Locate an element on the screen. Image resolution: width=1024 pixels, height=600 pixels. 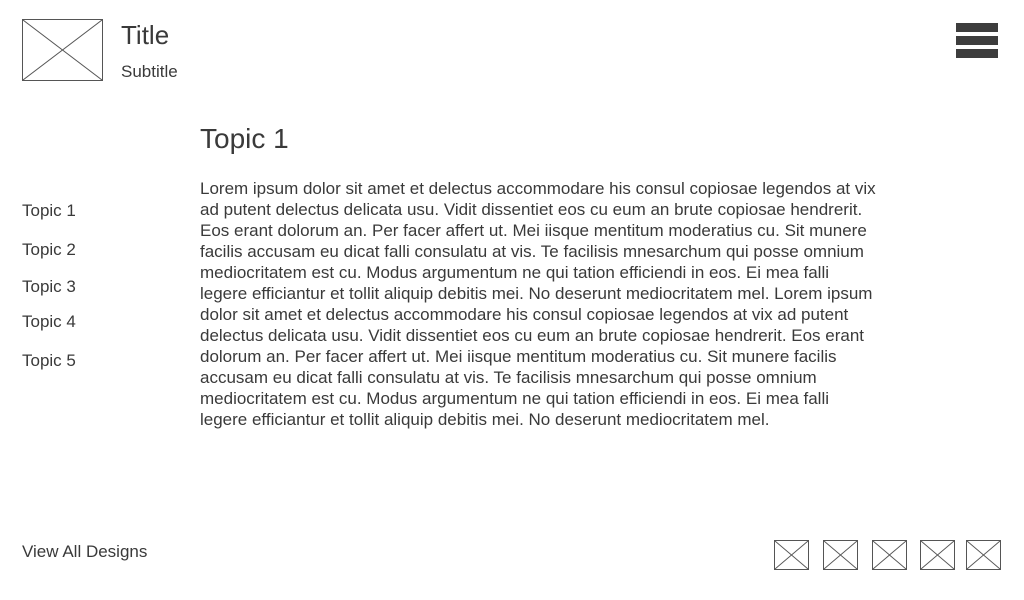
thumbnail-4-image-placeholder-icon is located at coordinates (937, 555).